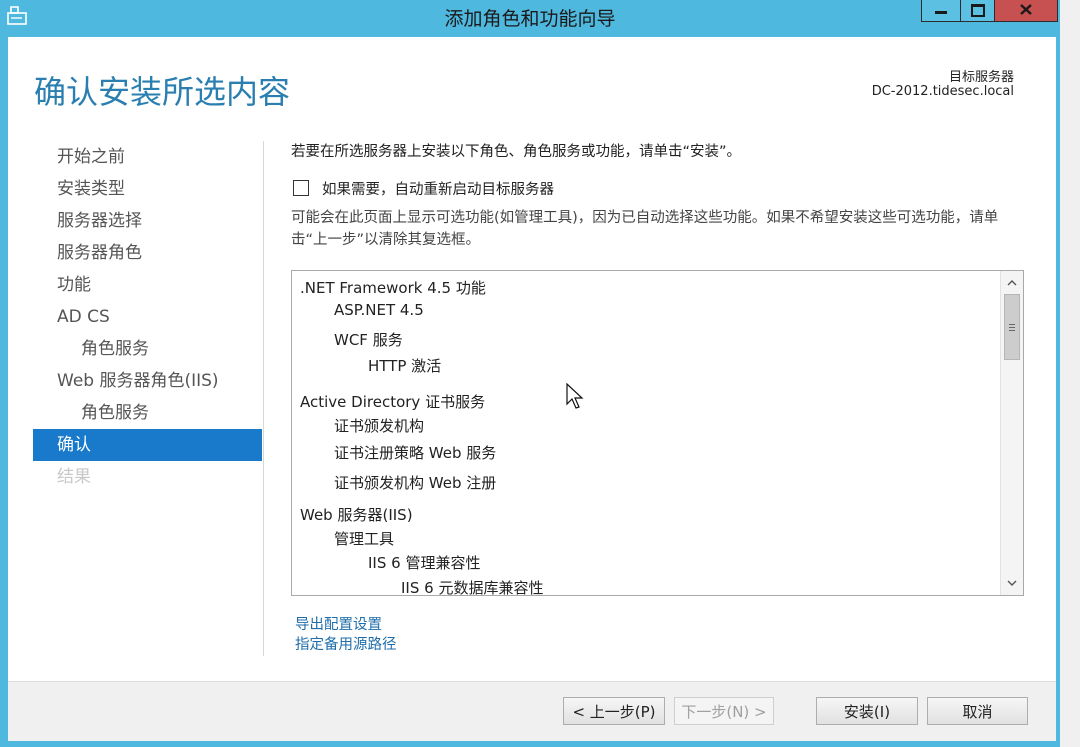  I want to click on nav-item-confirmation: 确认, so click(147, 445).